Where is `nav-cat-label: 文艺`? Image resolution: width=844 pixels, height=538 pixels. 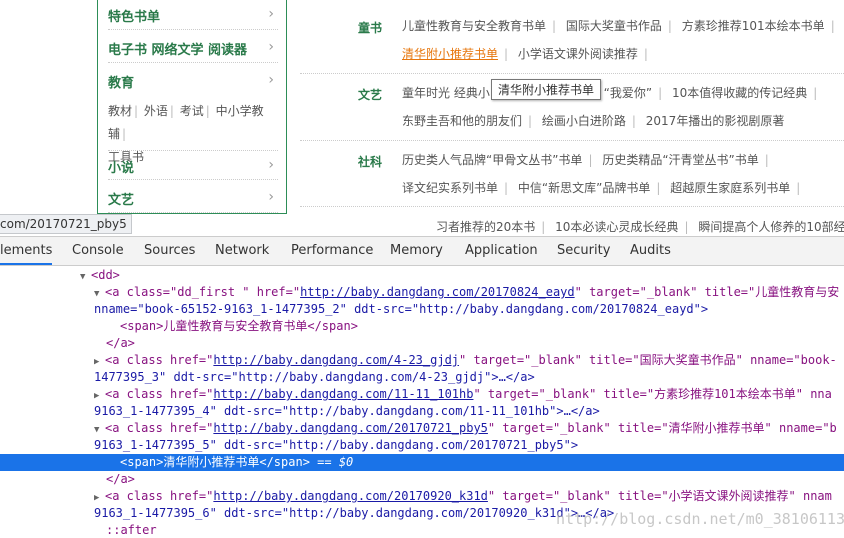 nav-cat-label: 文艺 is located at coordinates (121, 200).